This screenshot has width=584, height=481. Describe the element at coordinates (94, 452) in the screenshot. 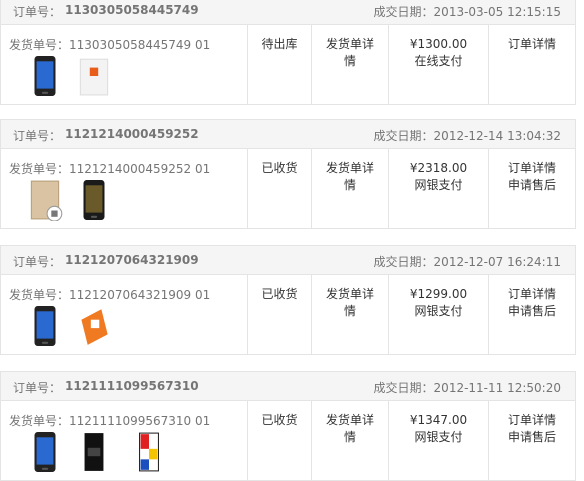

I see `product-sd-card-icon` at that location.